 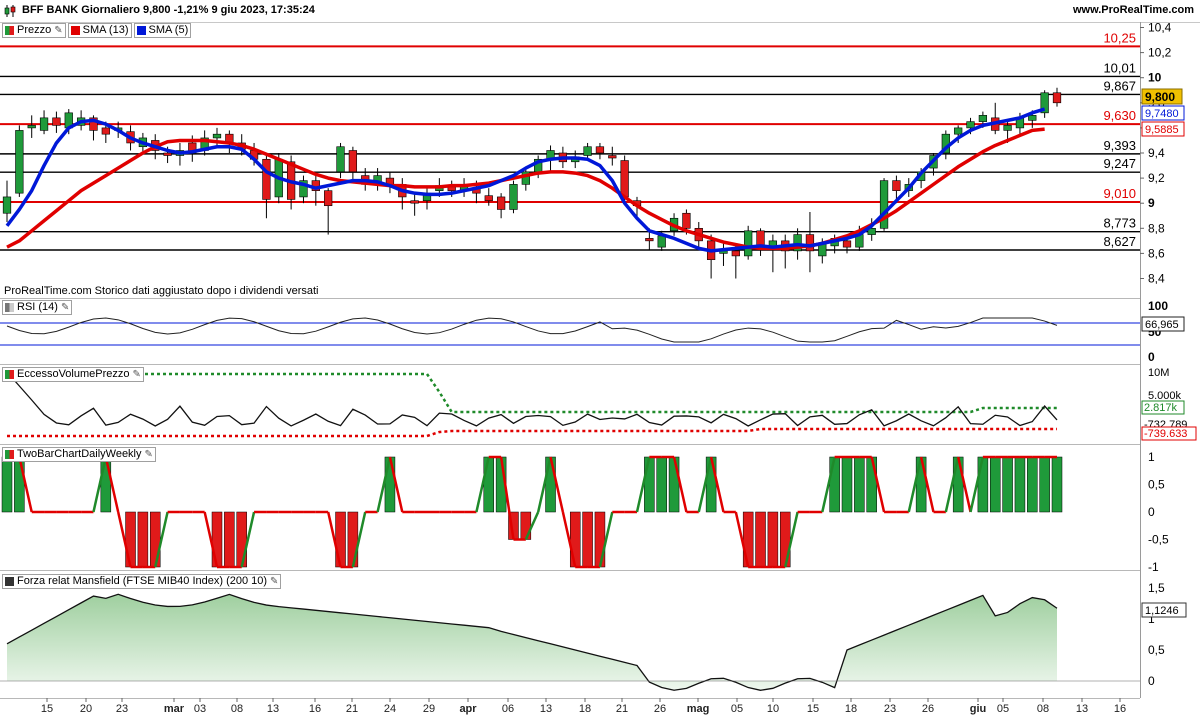 What do you see at coordinates (532, 642) in the screenshot?
I see `mansfield-area` at bounding box center [532, 642].